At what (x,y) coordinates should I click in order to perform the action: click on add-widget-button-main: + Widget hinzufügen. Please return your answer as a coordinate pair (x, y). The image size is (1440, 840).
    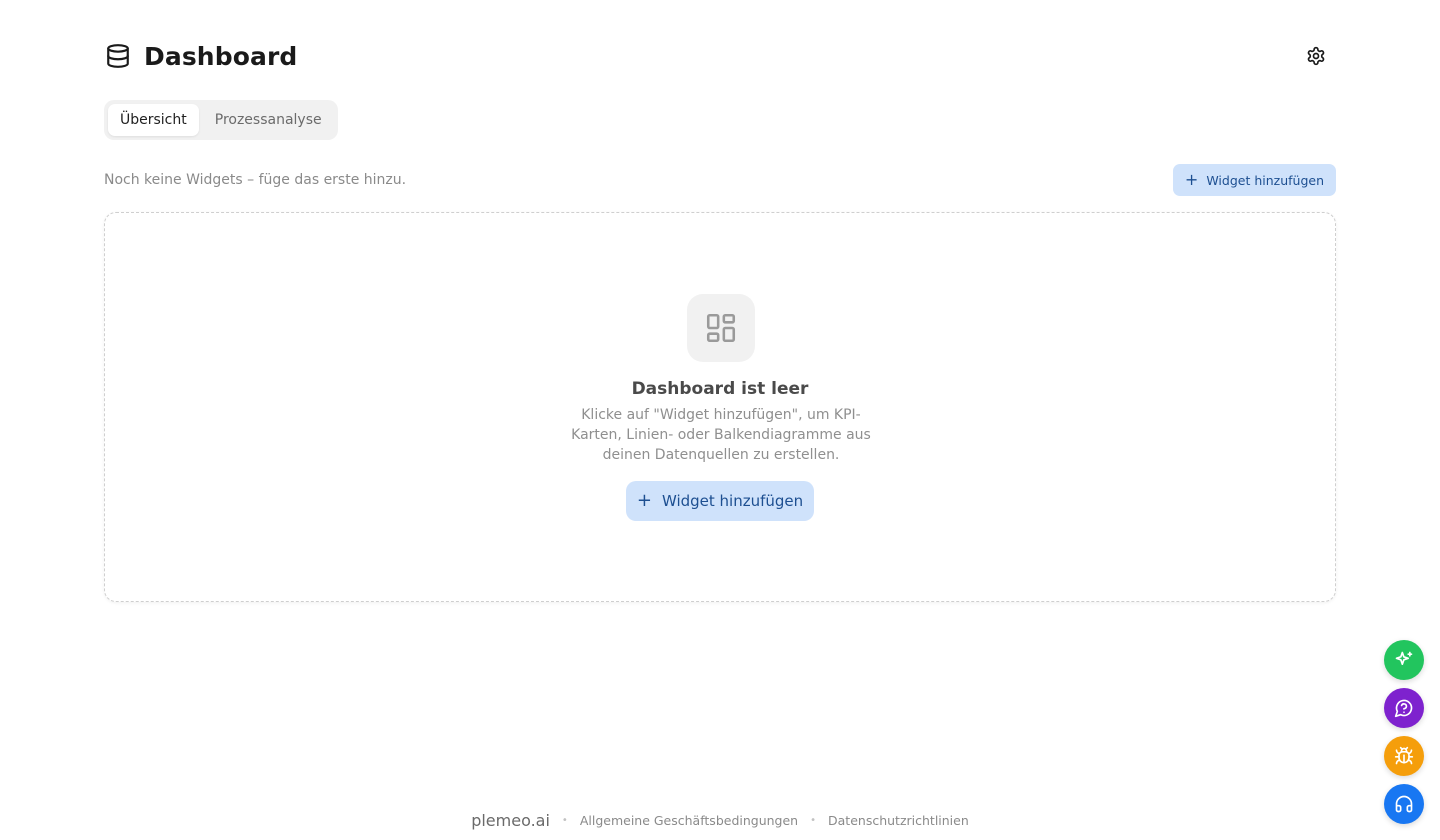
    Looking at the image, I should click on (720, 501).